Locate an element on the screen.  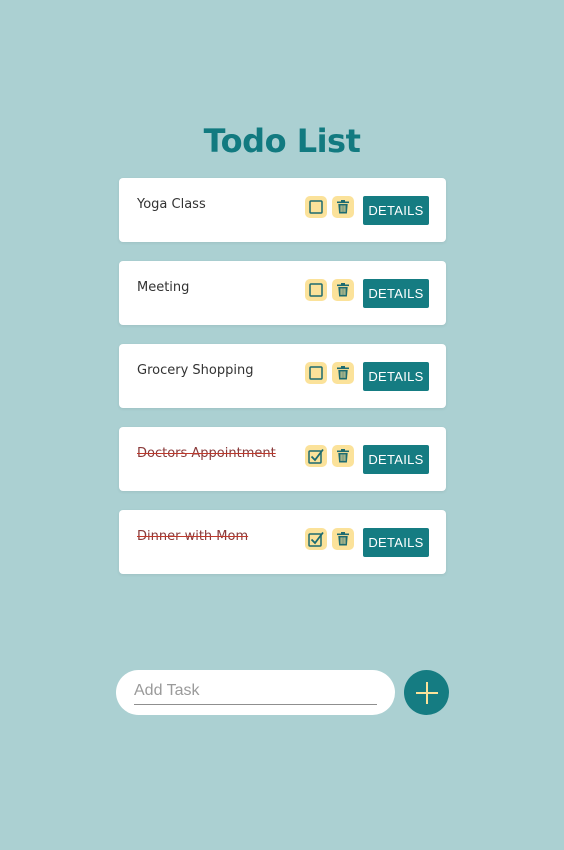
task-card: Dinner with Mom DETAILS is located at coordinates (282, 542).